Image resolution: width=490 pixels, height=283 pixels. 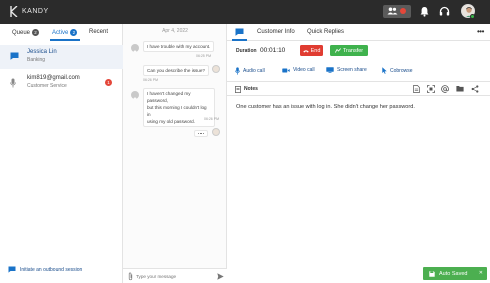 I want to click on video-icon, so click(x=286, y=70).